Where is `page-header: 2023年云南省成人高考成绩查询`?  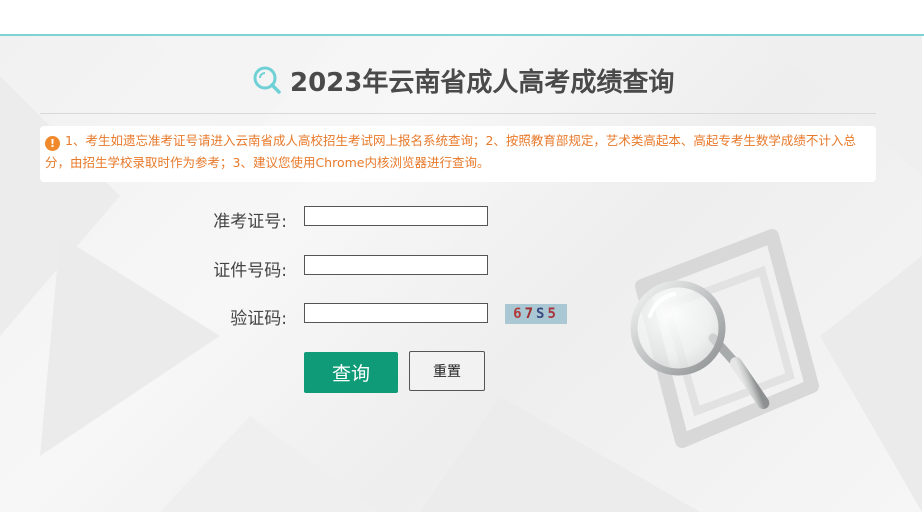
page-header: 2023年云南省成人高考成绩查询 is located at coordinates (463, 80).